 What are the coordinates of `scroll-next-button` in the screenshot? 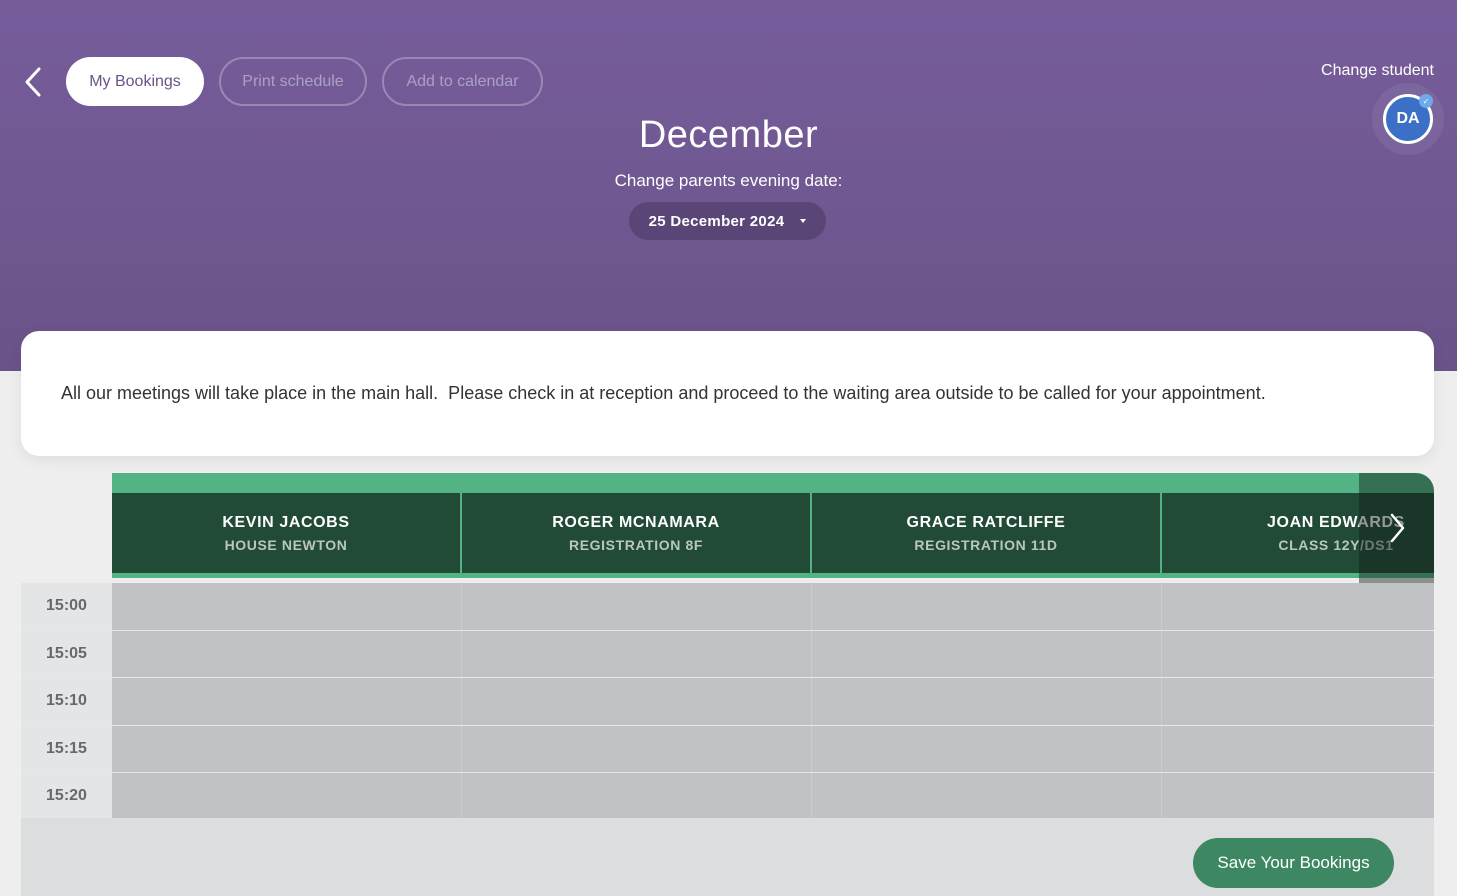 It's located at (1396, 528).